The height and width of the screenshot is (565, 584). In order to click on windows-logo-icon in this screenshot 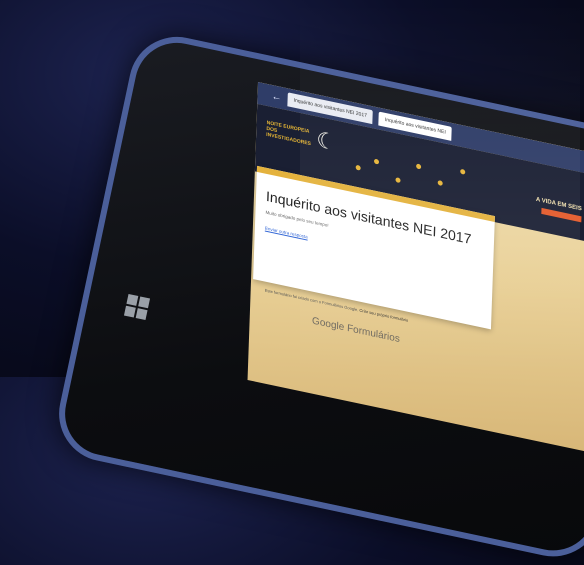, I will do `click(137, 307)`.